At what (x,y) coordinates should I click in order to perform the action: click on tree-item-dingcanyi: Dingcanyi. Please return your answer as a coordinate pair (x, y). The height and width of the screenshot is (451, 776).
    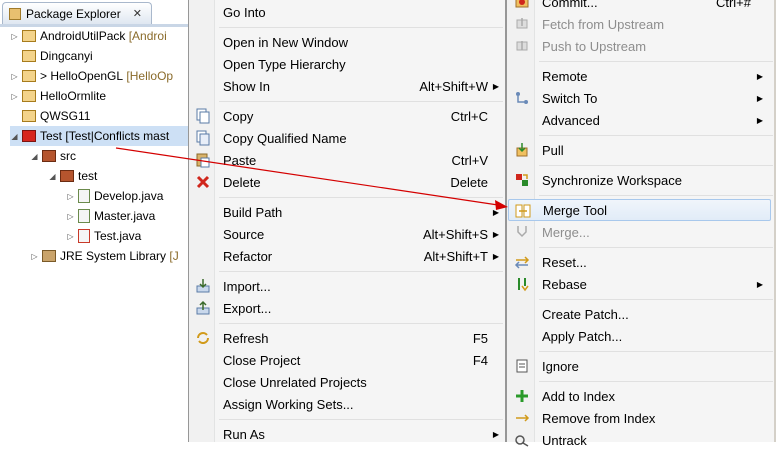
    Looking at the image, I should click on (57, 56).